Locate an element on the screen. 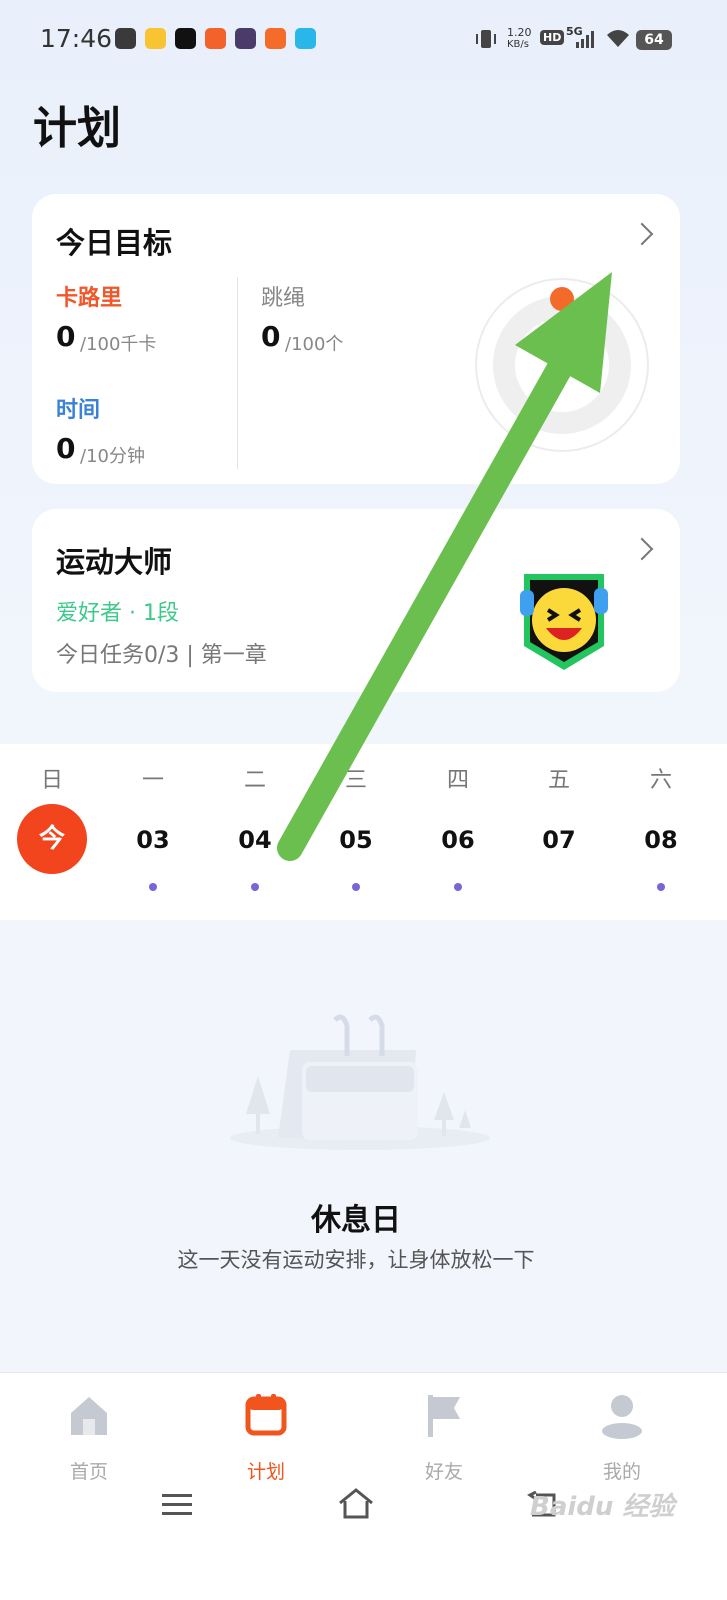 The image size is (727, 1600). signal-icon is located at coordinates (585, 39).